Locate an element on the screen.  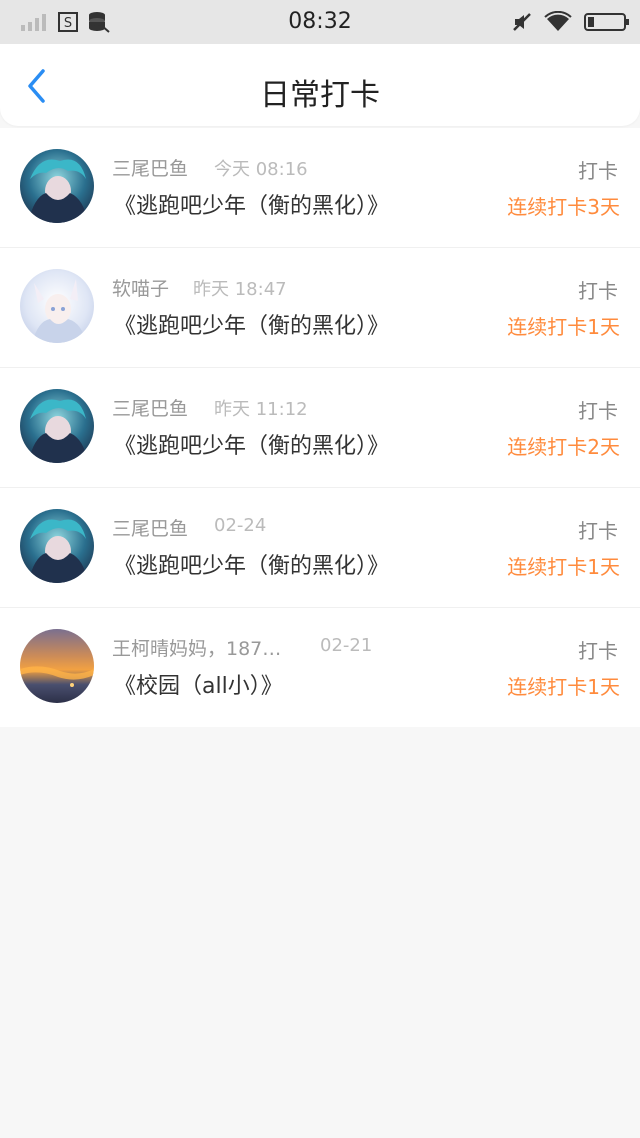
status-bar: S 08:32 is located at coordinates (320, 22).